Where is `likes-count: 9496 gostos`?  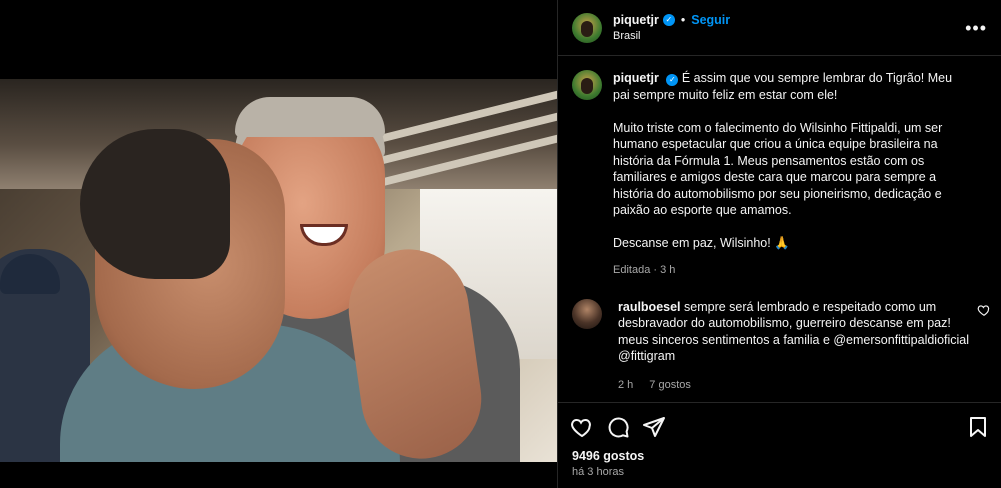 likes-count: 9496 gostos is located at coordinates (779, 451).